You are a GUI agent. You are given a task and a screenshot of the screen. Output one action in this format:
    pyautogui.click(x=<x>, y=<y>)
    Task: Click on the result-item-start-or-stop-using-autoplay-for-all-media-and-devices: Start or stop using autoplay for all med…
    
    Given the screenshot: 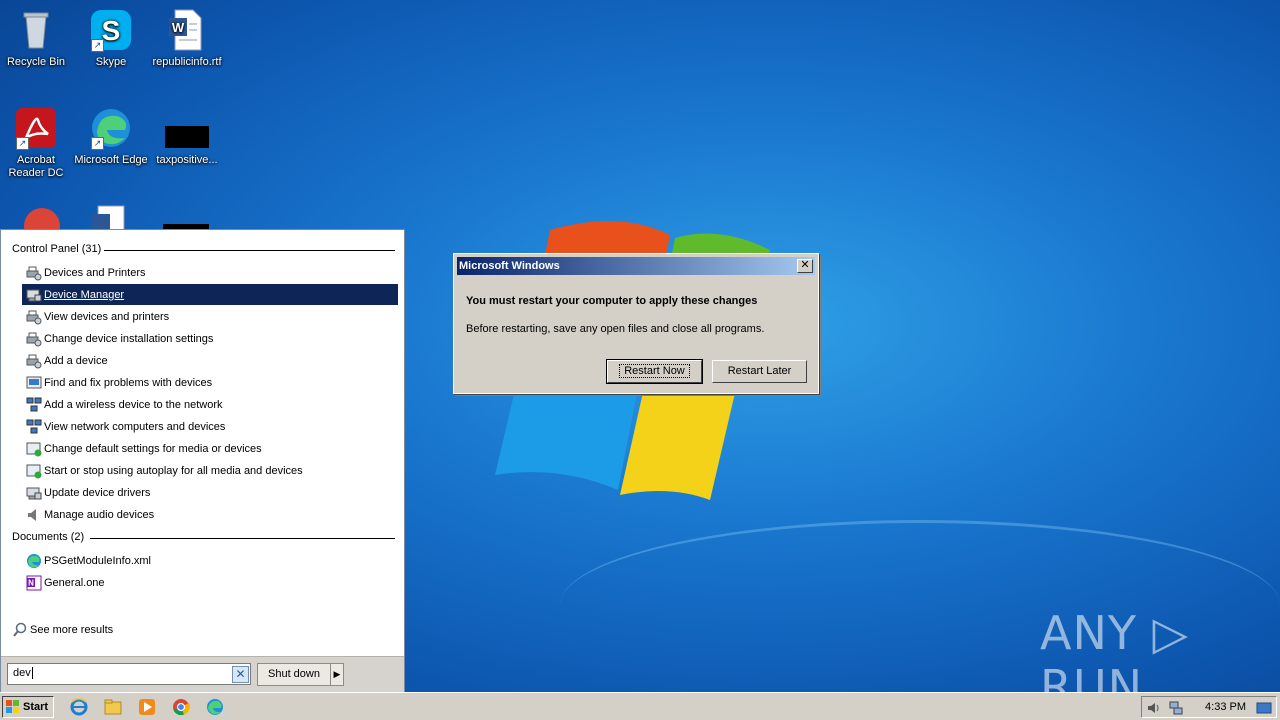 What is the action you would take?
    pyautogui.click(x=210, y=470)
    